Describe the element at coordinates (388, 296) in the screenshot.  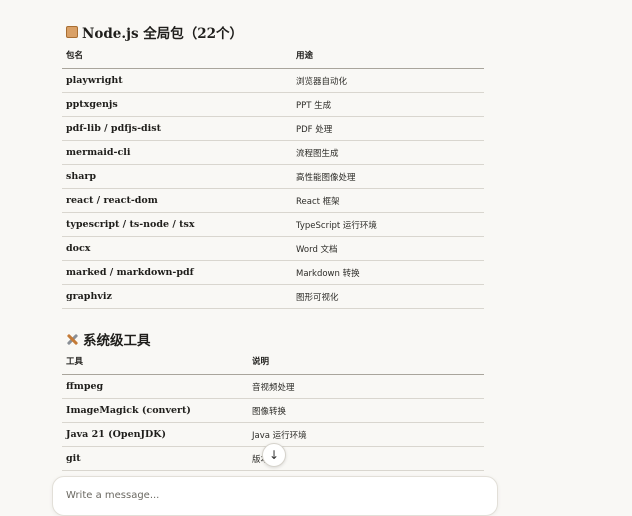
I see `package-desc: 图形可视化` at that location.